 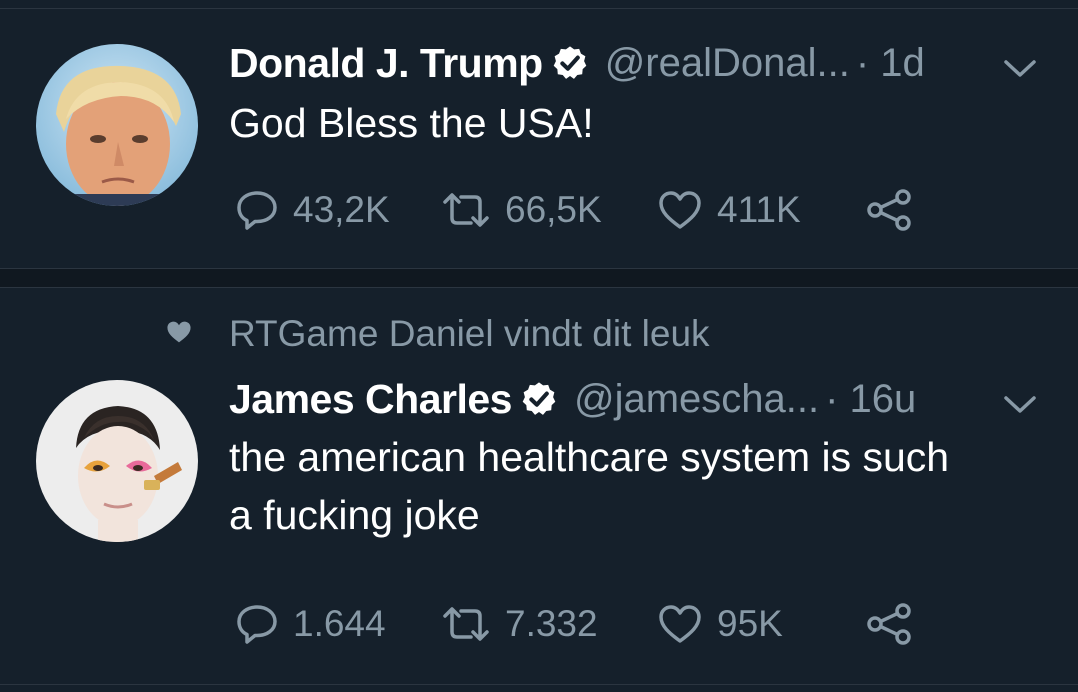 What do you see at coordinates (890, 63) in the screenshot?
I see `tweet-time: · 1d` at bounding box center [890, 63].